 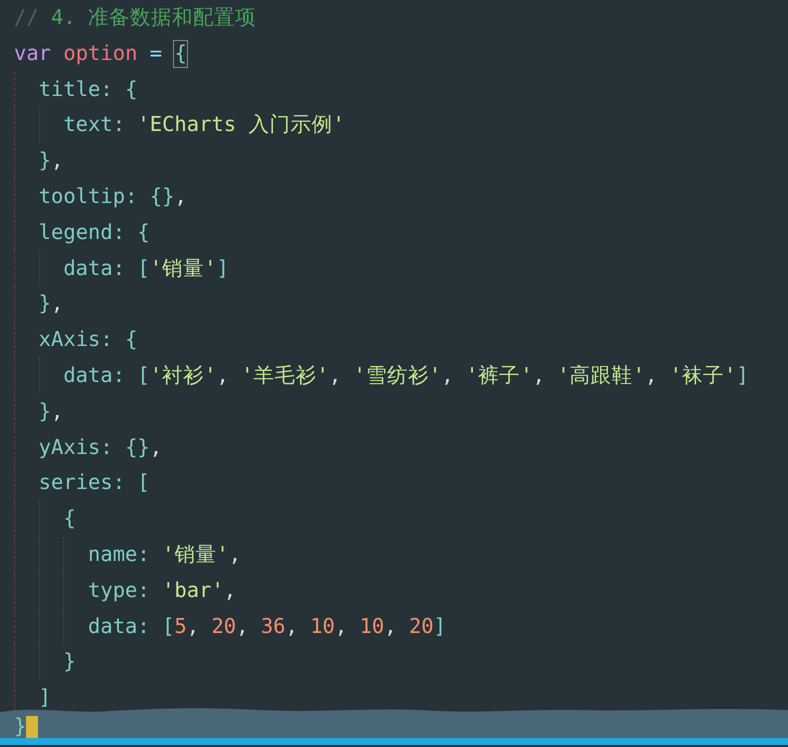 I want to click on string-literal: 'bar', so click(x=193, y=591).